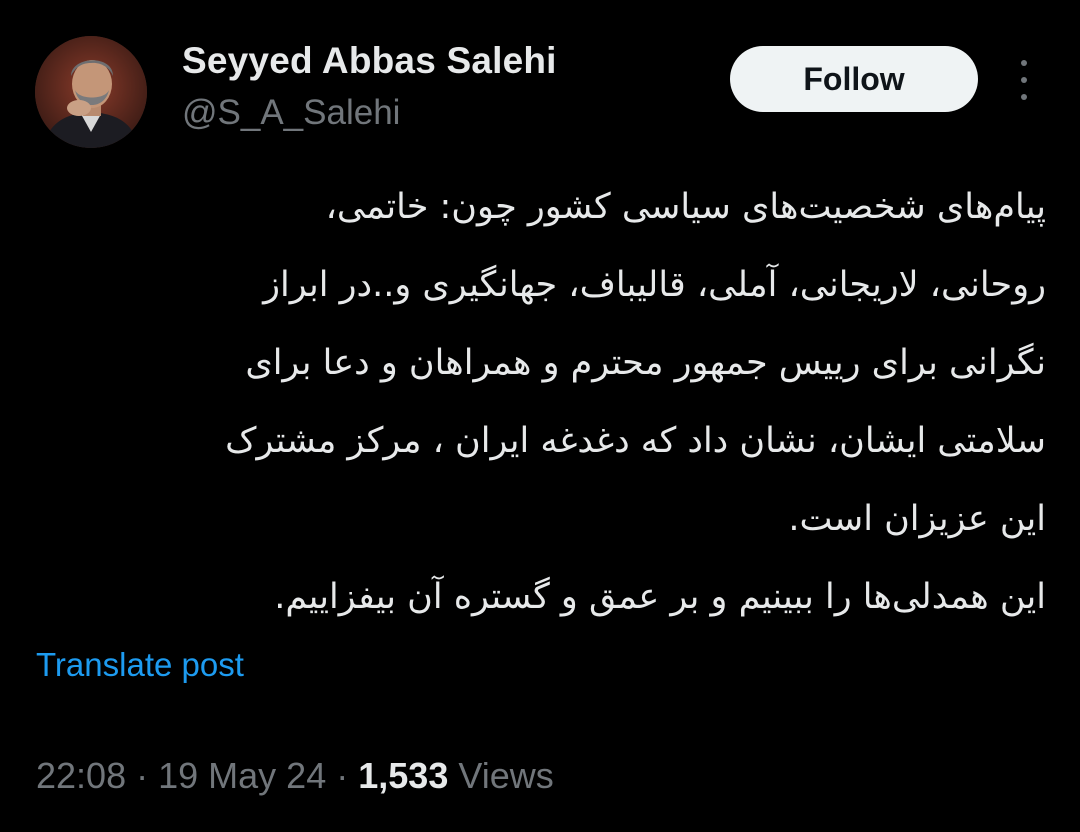 The image size is (1080, 832). I want to click on post-time: 22:08, so click(81, 775).